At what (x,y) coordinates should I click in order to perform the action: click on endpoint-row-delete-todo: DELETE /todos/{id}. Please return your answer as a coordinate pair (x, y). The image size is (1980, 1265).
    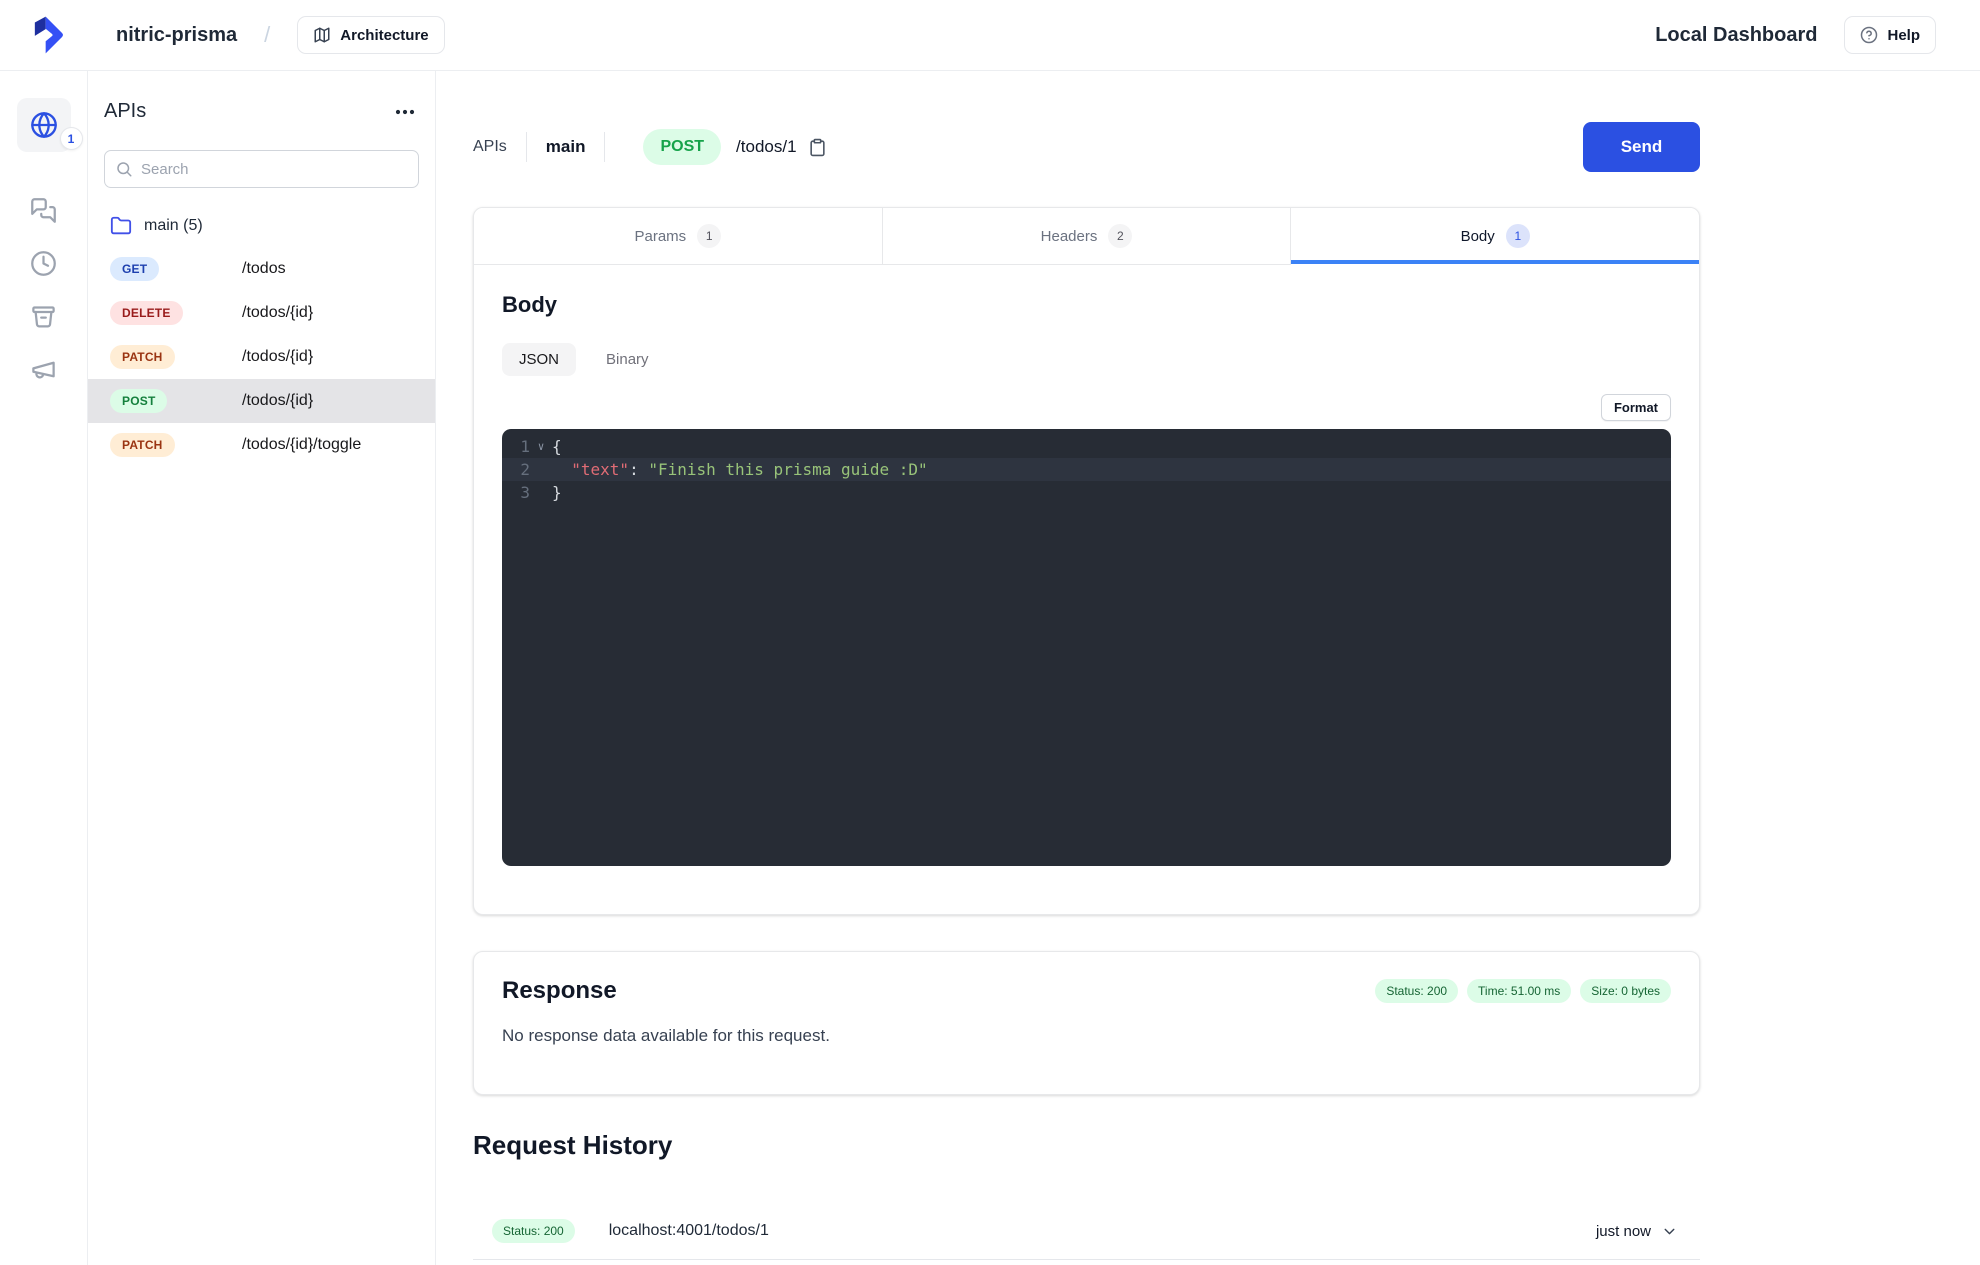
    Looking at the image, I should click on (261, 313).